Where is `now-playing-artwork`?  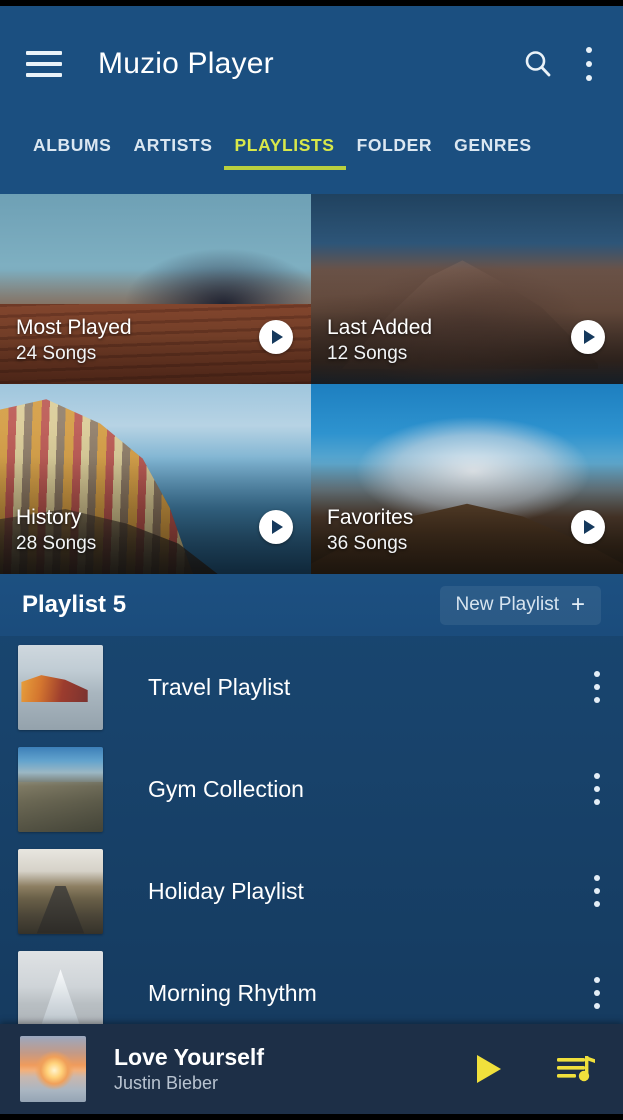 now-playing-artwork is located at coordinates (53, 1069).